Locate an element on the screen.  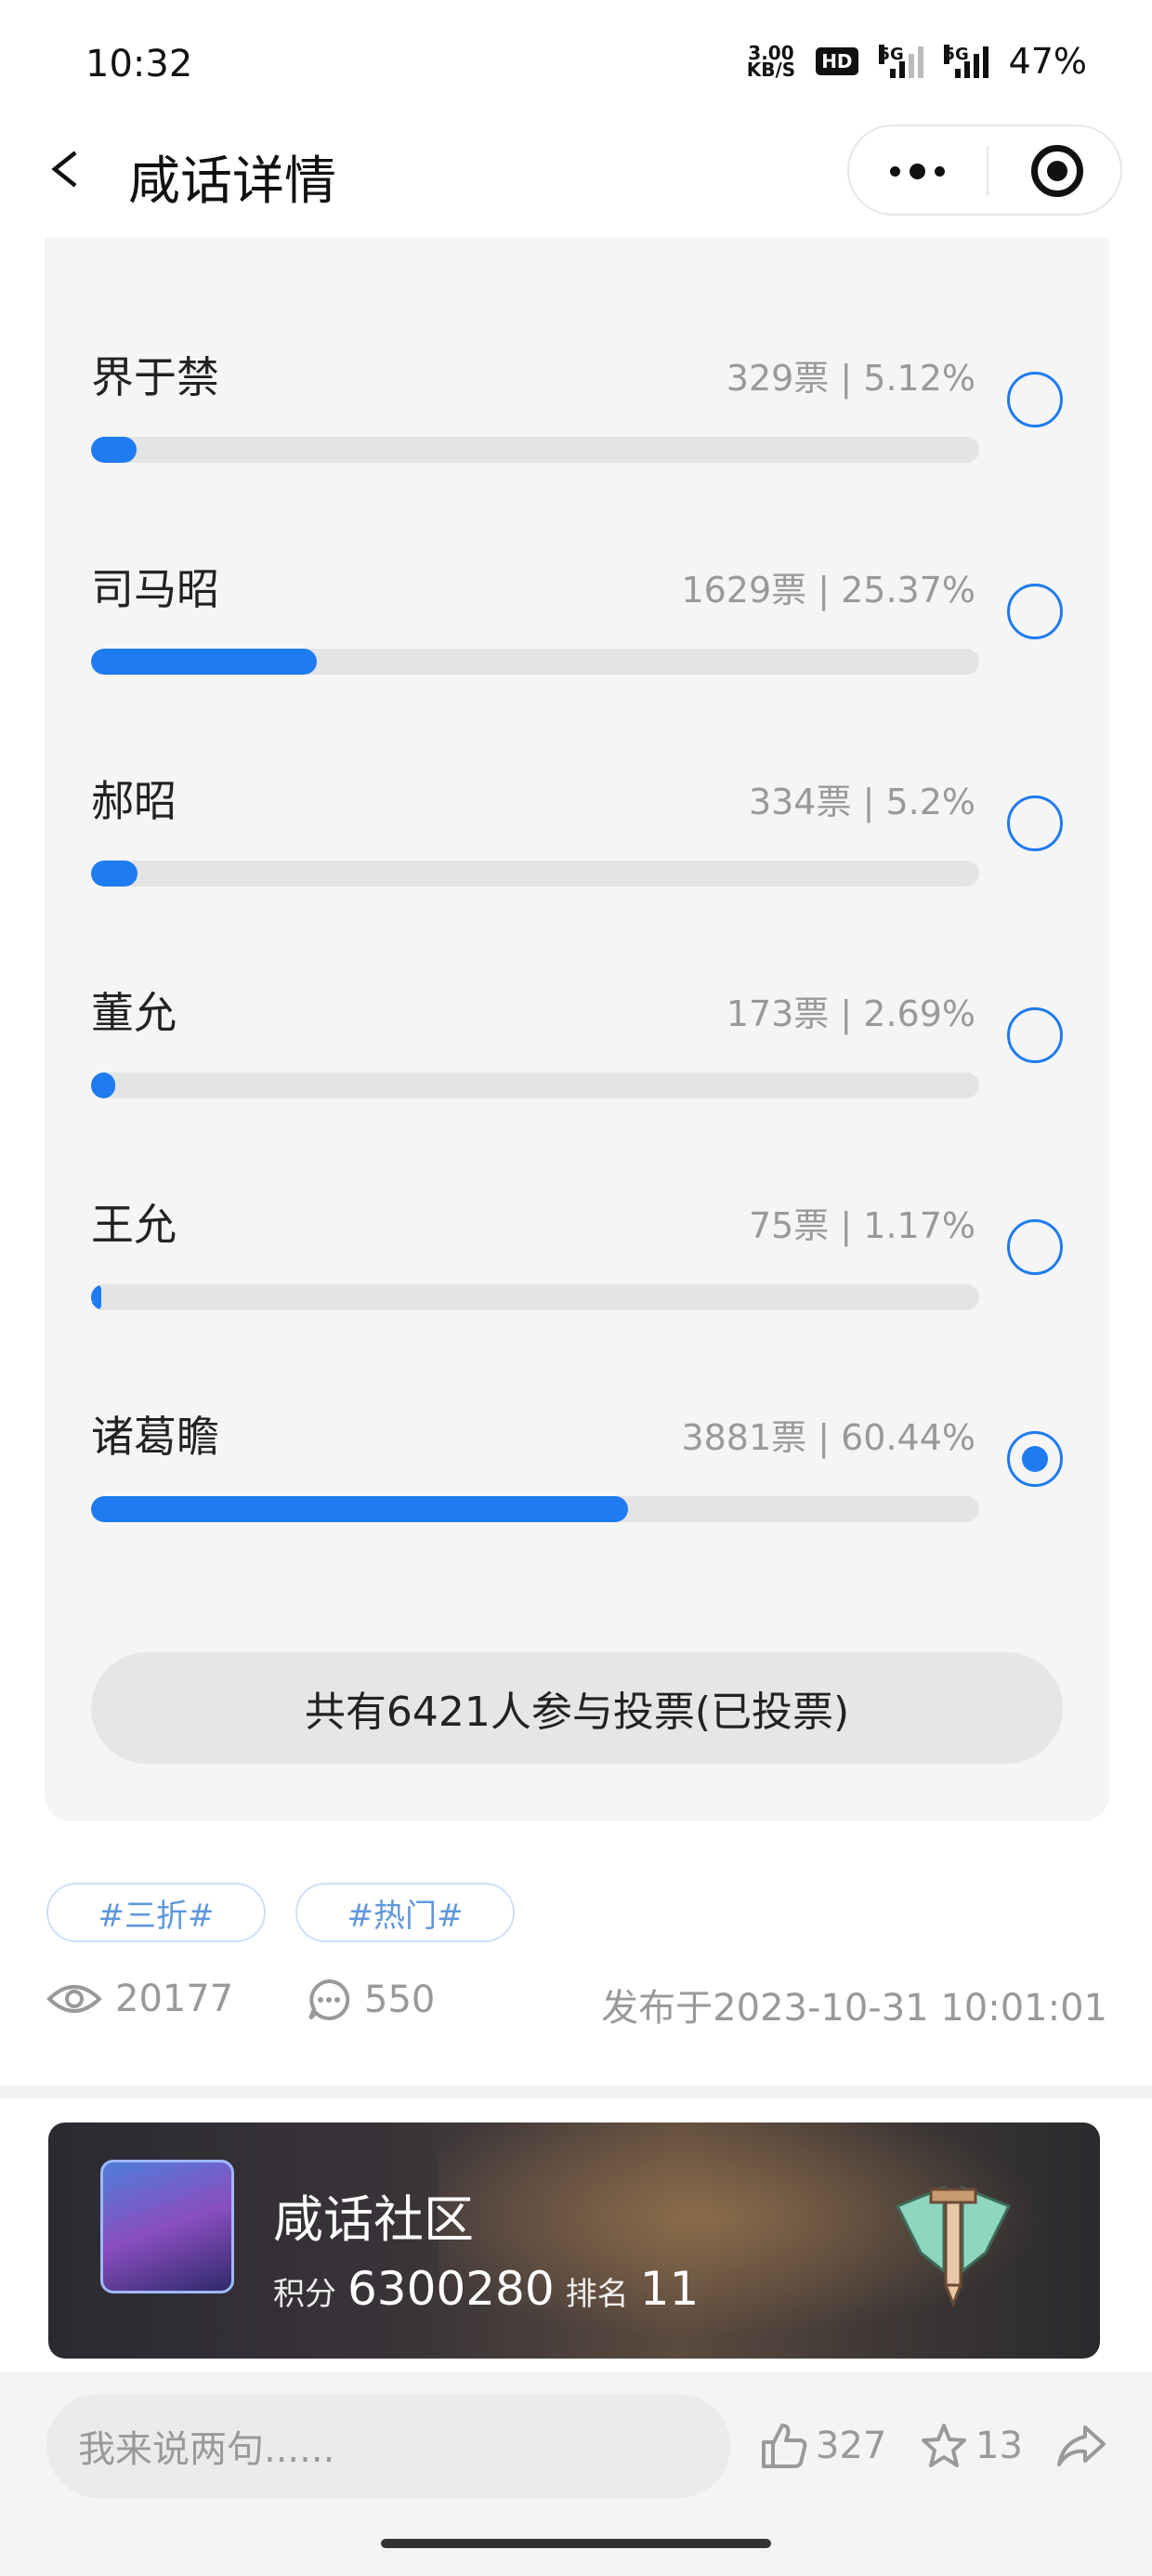
favorite-button: 13 is located at coordinates (971, 2446).